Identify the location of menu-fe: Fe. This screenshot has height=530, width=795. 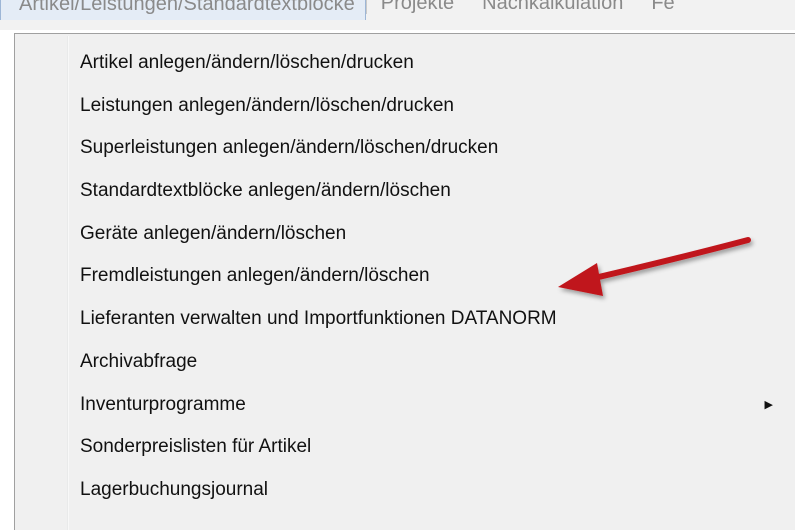
(662, 10).